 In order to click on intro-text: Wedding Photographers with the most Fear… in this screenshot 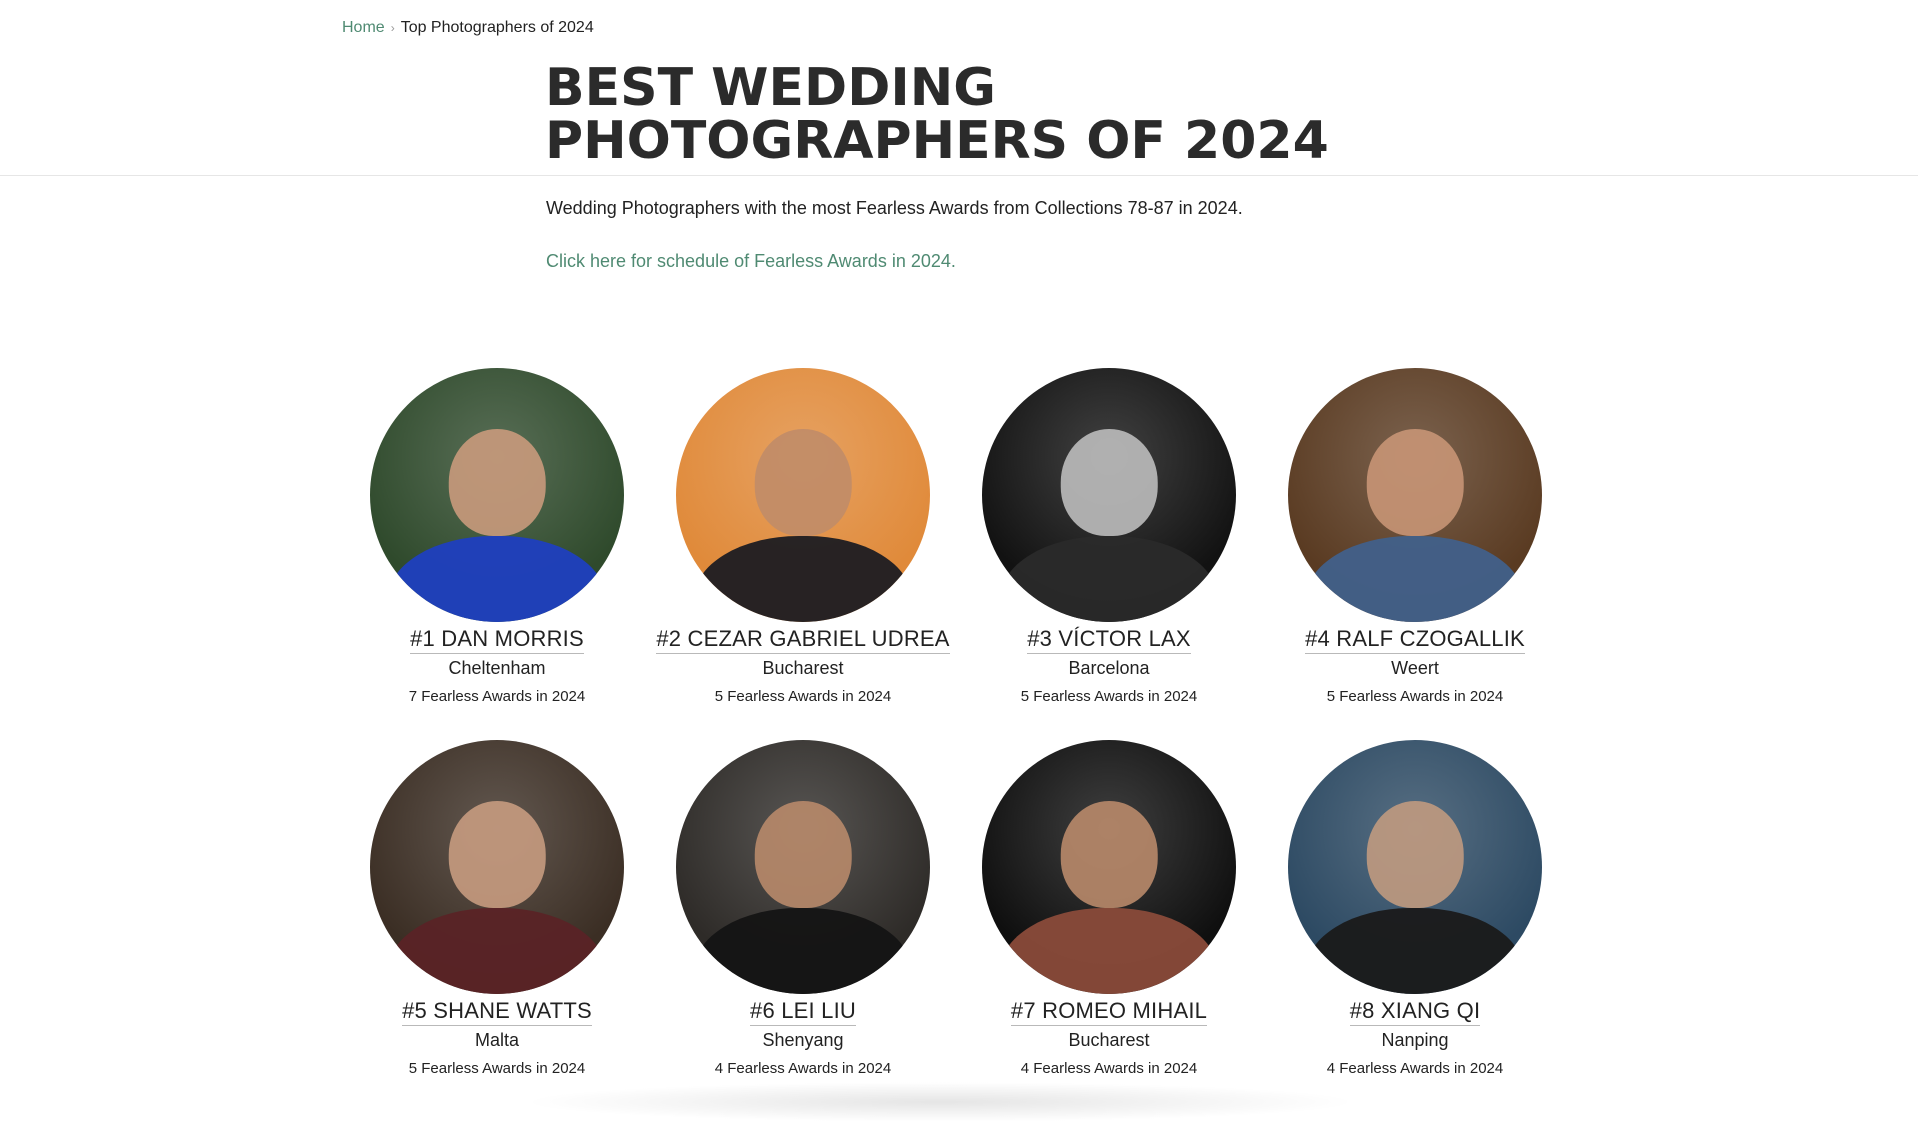, I will do `click(894, 208)`.